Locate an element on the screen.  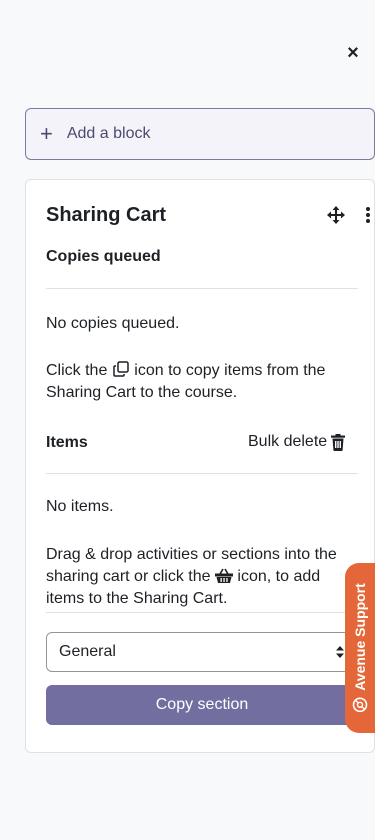
avenue-support-tab: Avenue Support is located at coordinates (360, 648).